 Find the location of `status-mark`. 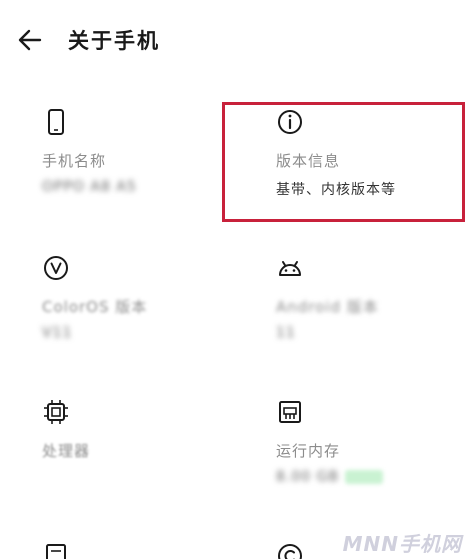

status-mark is located at coordinates (364, 477).